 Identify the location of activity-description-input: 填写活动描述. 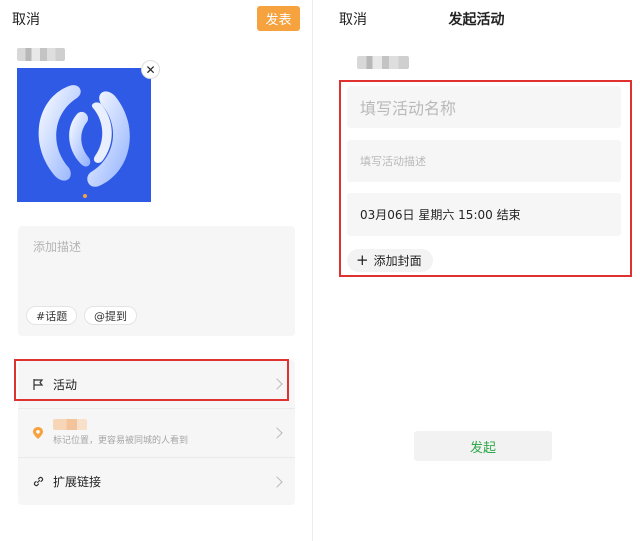
(484, 161).